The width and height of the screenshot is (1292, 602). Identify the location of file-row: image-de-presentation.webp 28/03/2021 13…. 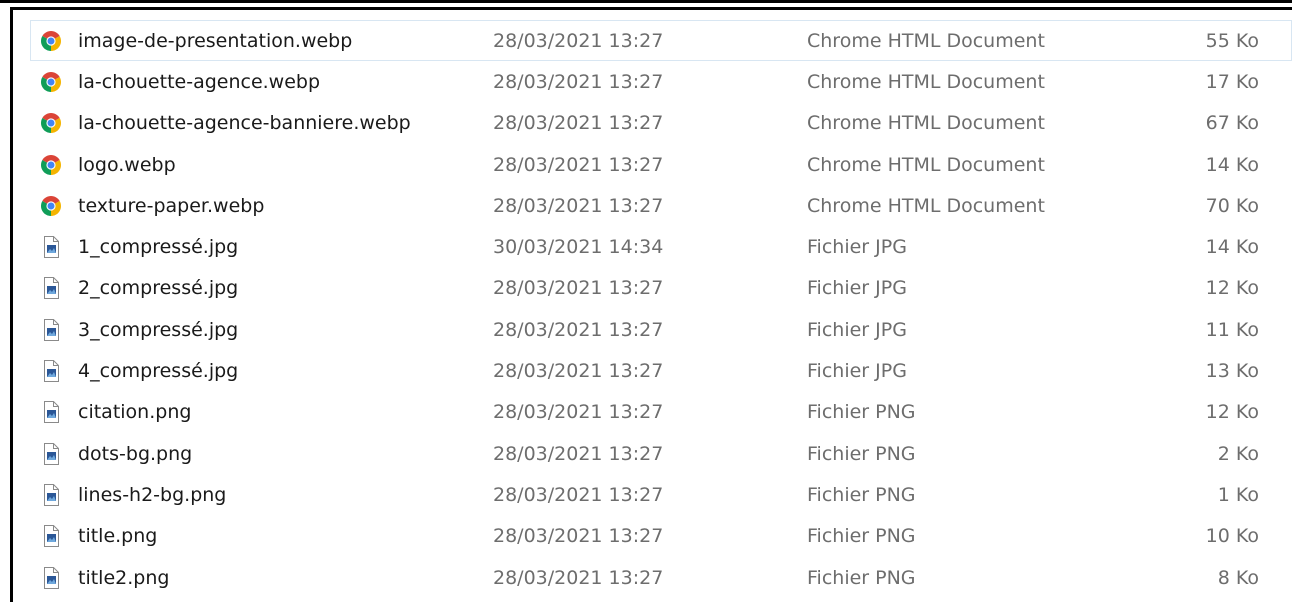
(661, 41).